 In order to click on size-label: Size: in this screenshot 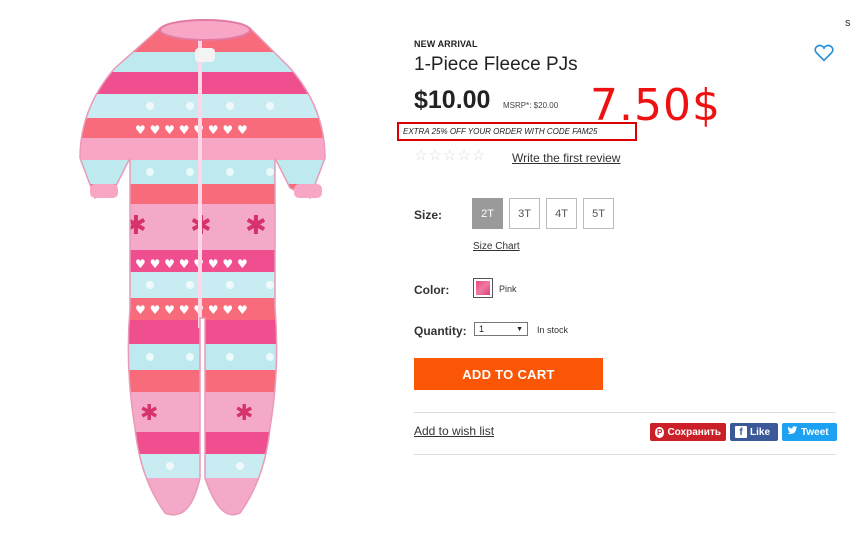, I will do `click(428, 215)`.